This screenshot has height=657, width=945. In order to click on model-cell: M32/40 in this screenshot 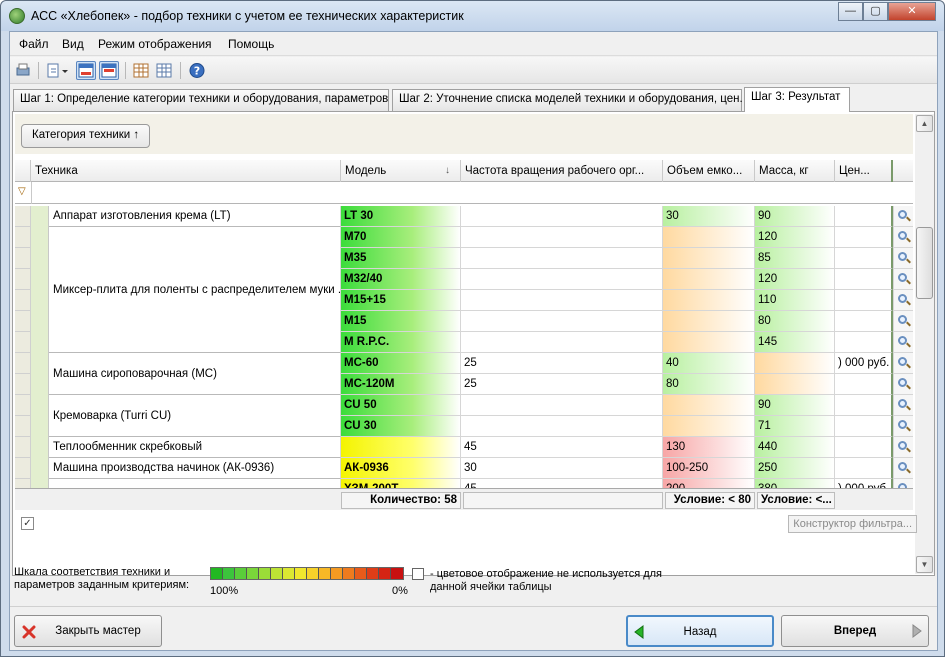, I will do `click(401, 279)`.